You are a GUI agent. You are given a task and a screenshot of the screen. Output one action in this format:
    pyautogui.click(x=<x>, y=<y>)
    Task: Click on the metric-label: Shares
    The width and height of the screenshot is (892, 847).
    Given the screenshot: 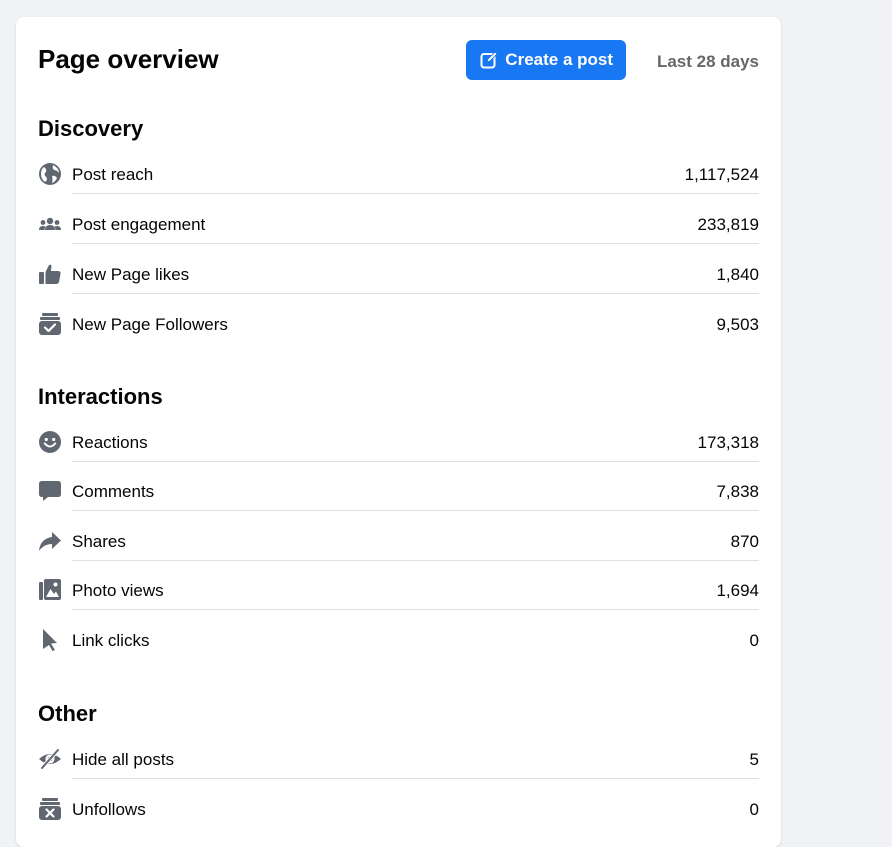 What is the action you would take?
    pyautogui.click(x=99, y=541)
    